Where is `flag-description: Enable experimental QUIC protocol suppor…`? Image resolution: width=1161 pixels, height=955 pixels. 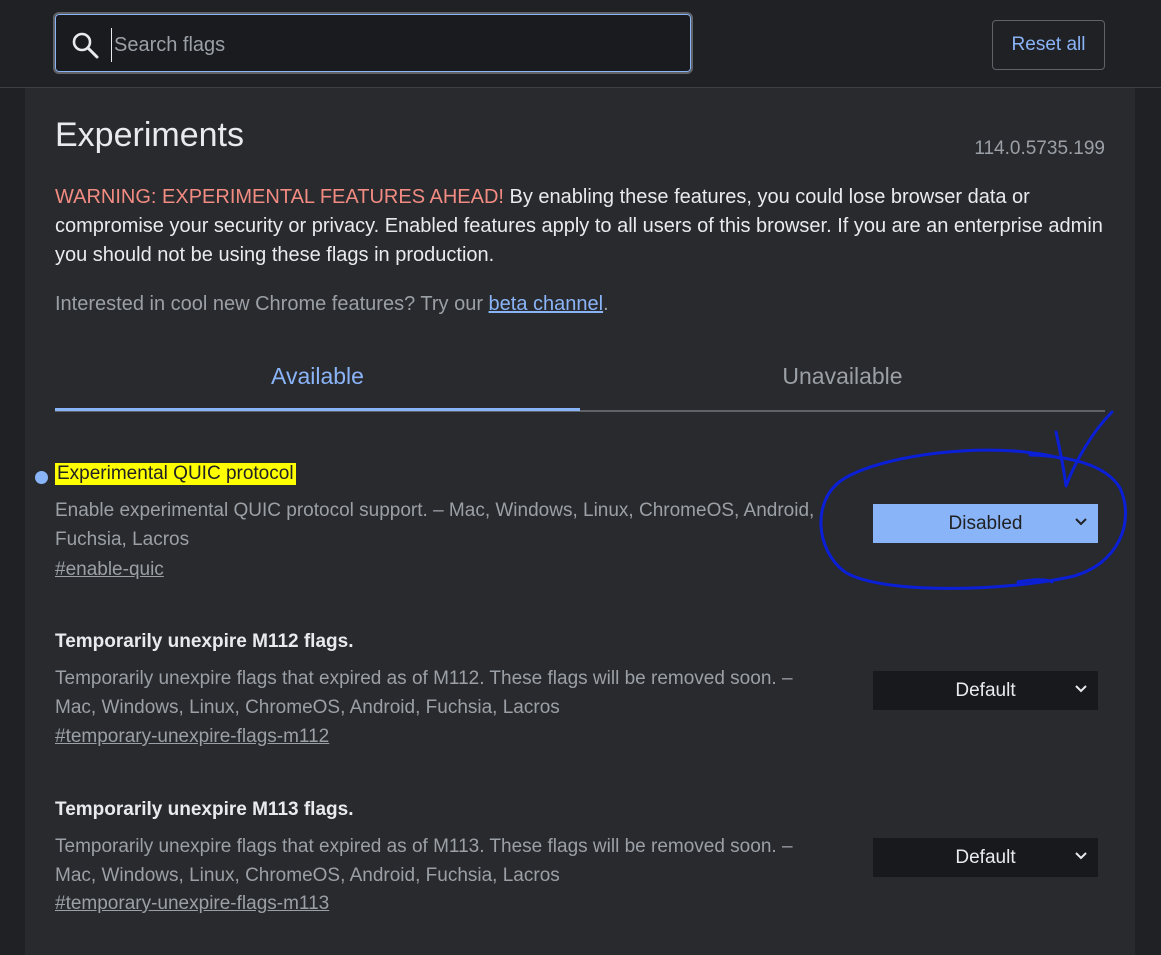
flag-description: Enable experimental QUIC protocol suppor… is located at coordinates (435, 525).